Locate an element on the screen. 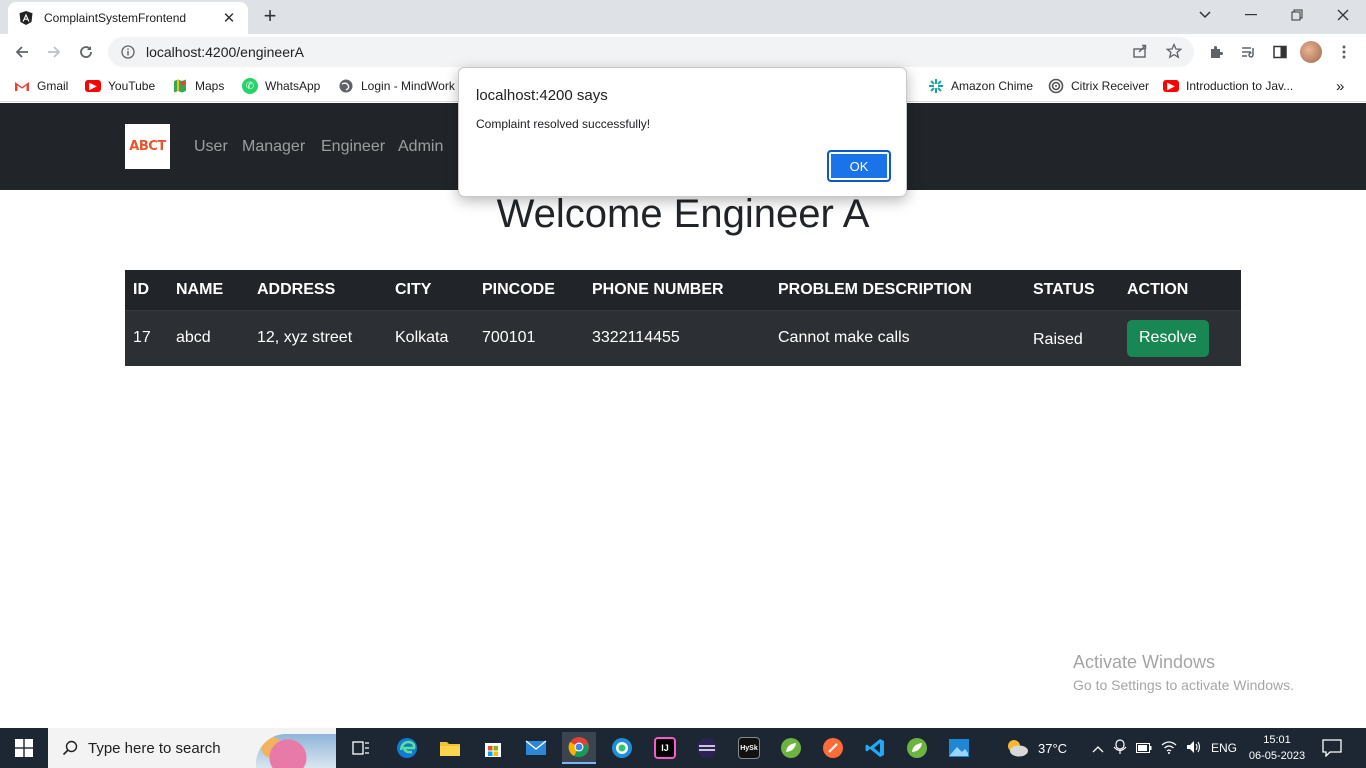  intellij-icon: IJ is located at coordinates (665, 748).